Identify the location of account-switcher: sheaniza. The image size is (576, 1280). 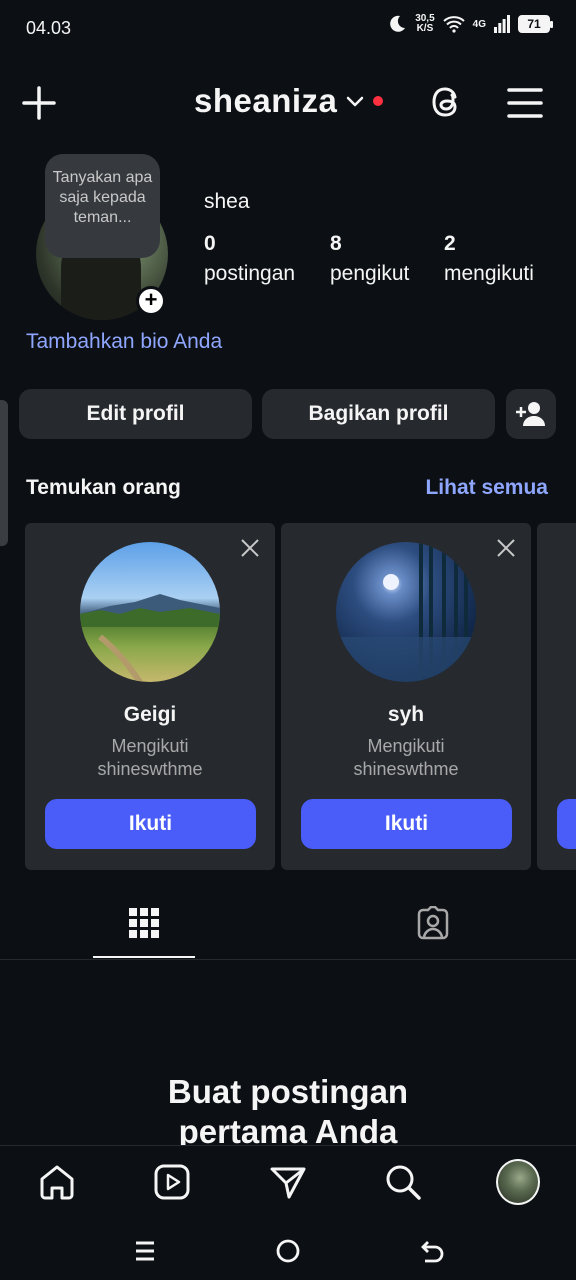
(289, 101).